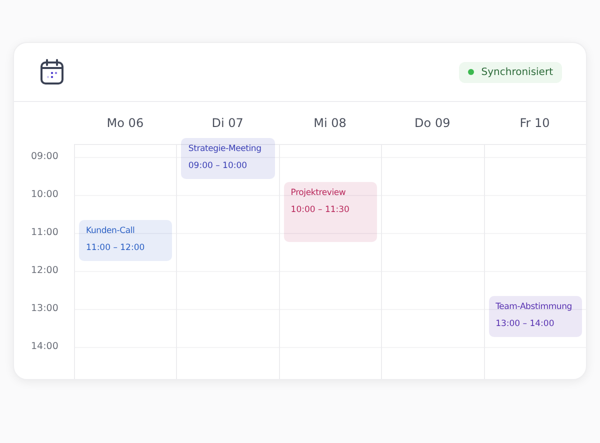 Image resolution: width=600 pixels, height=443 pixels. What do you see at coordinates (45, 233) in the screenshot?
I see `time-label: 11:00` at bounding box center [45, 233].